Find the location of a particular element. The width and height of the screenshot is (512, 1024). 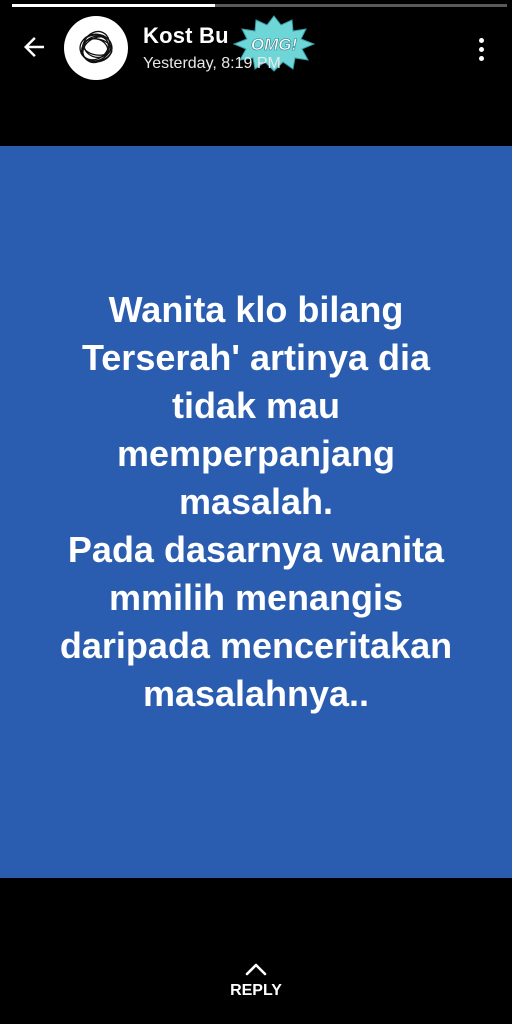

reply-button: REPLY is located at coordinates (256, 987).